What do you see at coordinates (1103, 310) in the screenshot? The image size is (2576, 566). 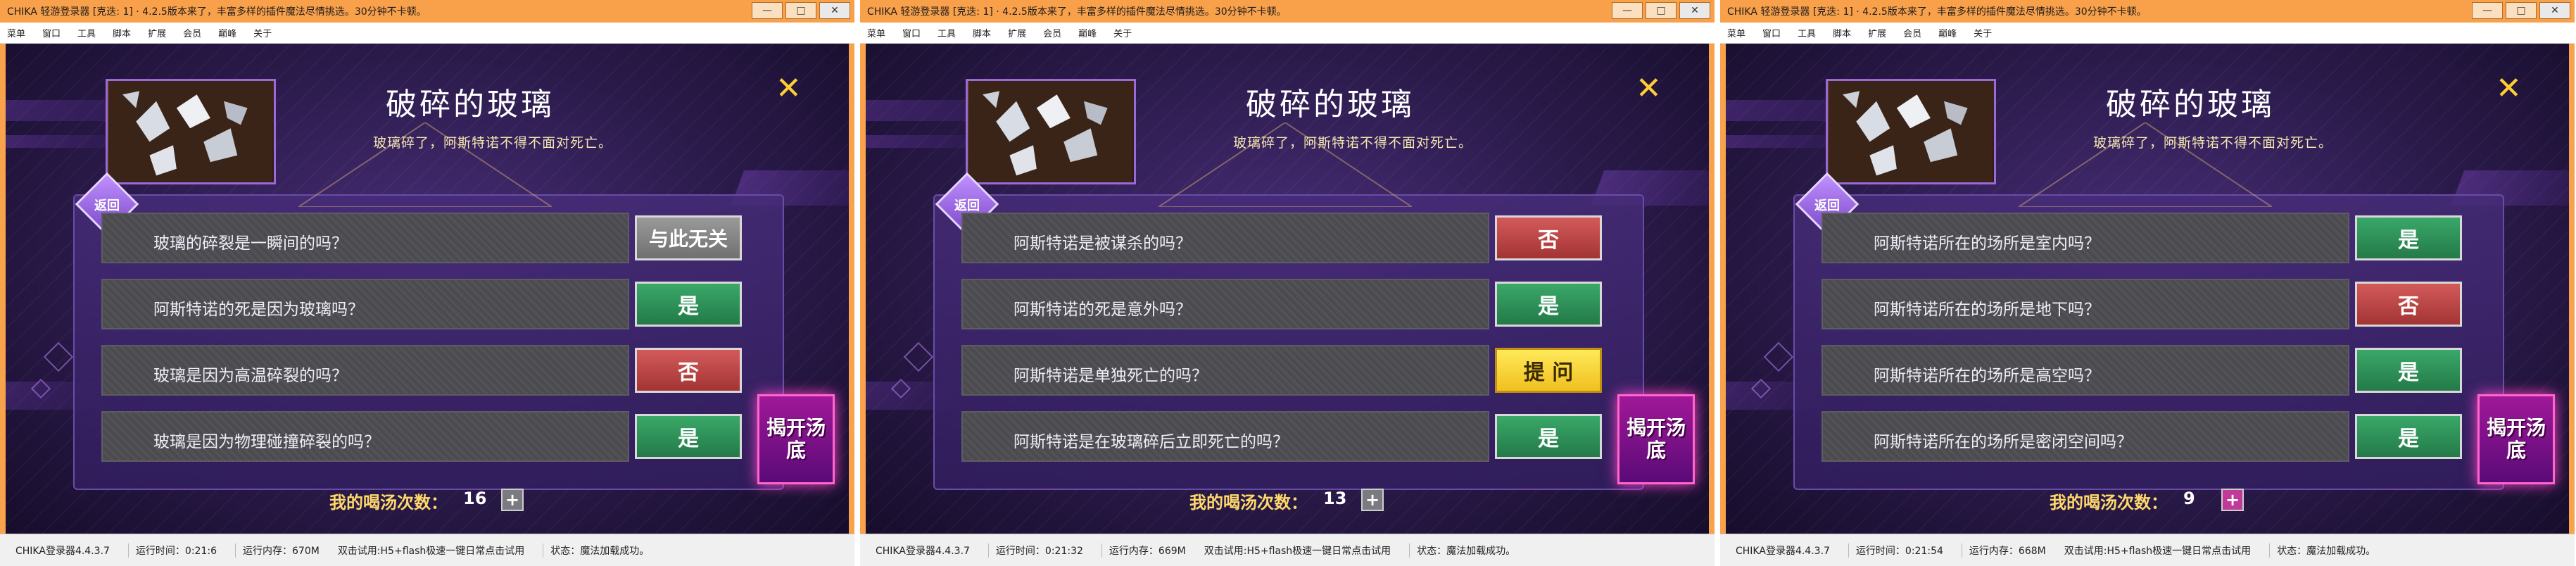 I see `question-text: 阿斯特诺的死是意外吗？` at bounding box center [1103, 310].